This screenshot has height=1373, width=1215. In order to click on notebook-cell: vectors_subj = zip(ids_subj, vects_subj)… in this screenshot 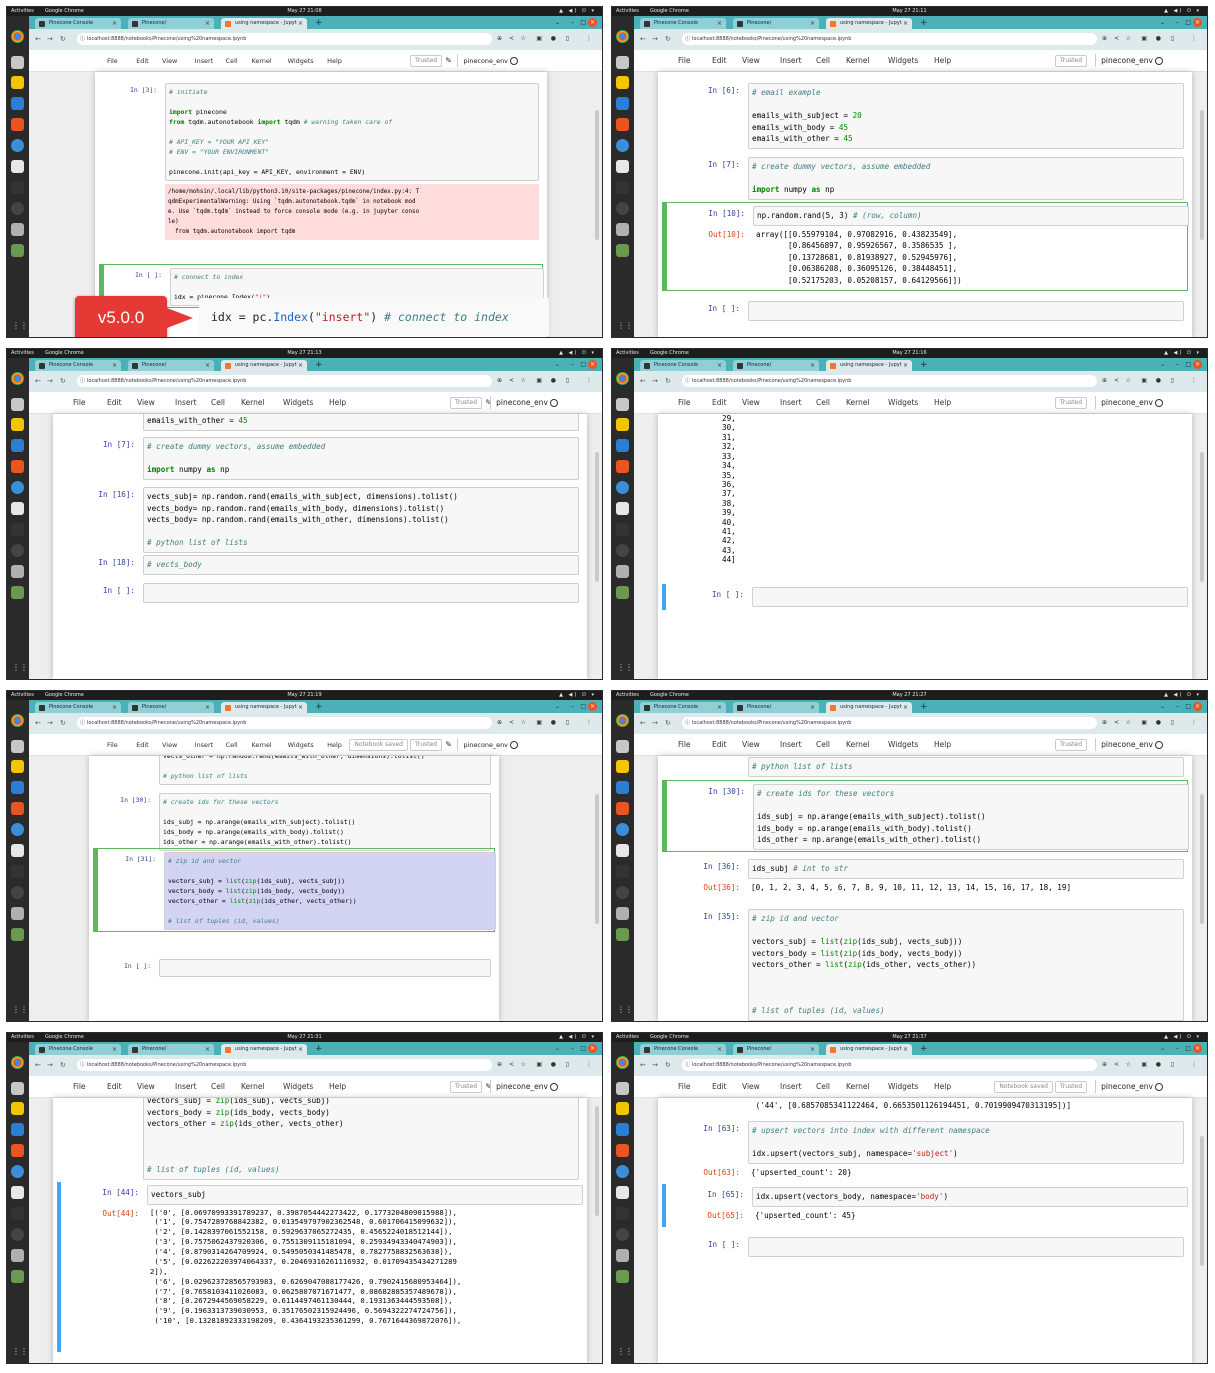, I will do `click(320, 1140)`.